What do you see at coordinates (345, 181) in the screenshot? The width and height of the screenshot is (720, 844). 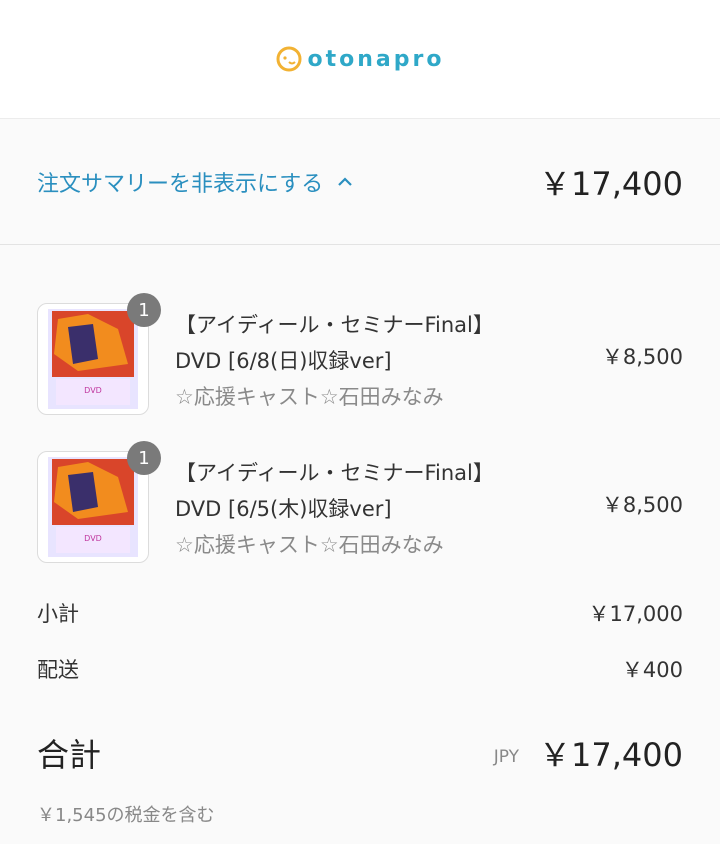 I see `chevron-up-icon` at bounding box center [345, 181].